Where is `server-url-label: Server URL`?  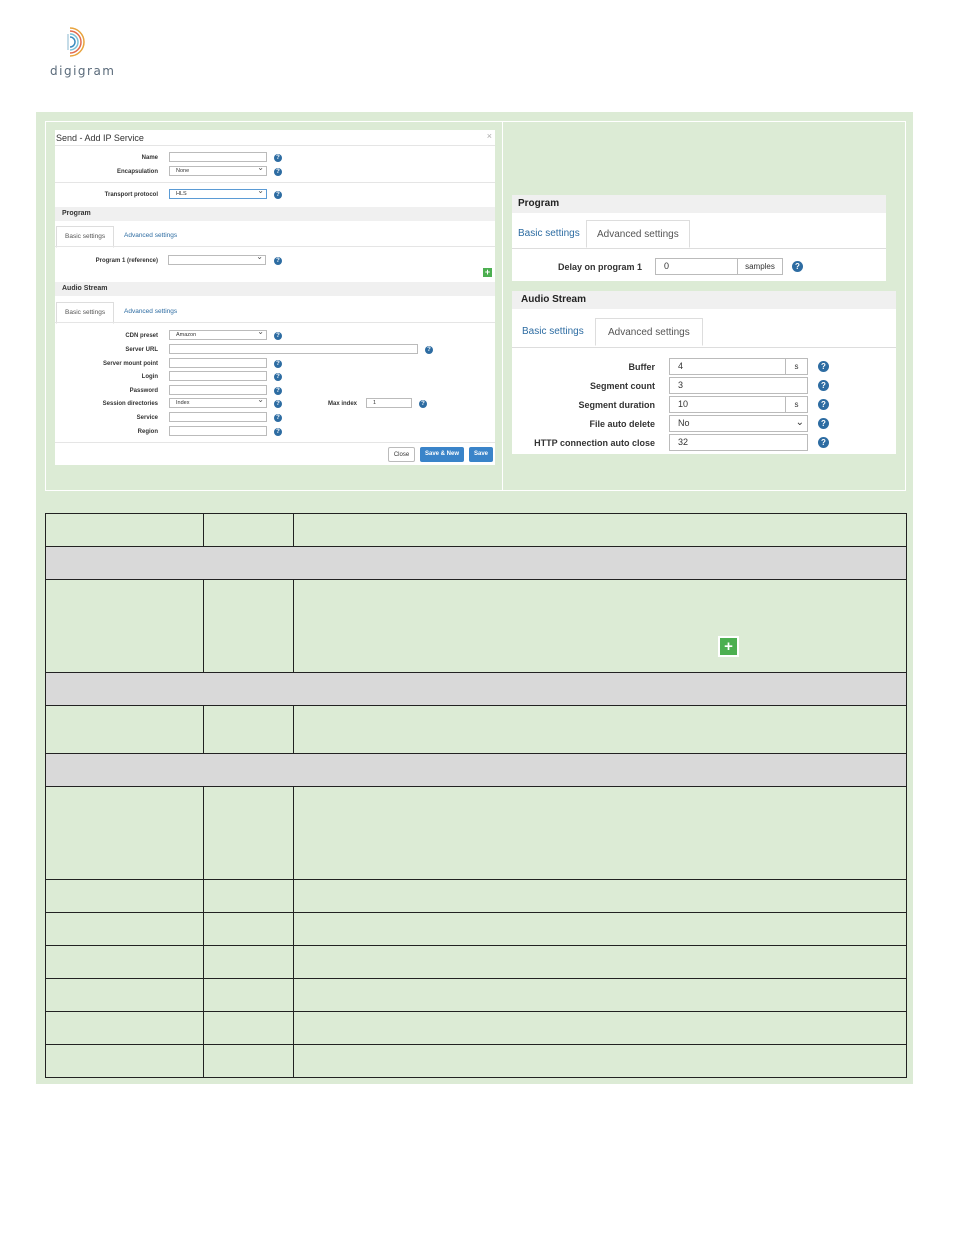
server-url-label: Server URL is located at coordinates (141, 350).